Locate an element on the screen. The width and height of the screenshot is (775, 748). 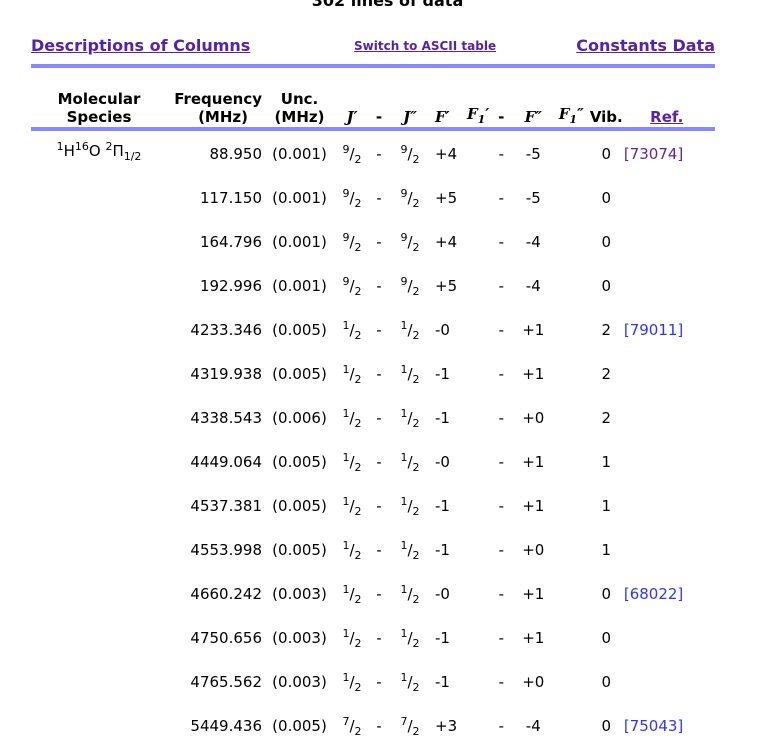
descriptions-link: Descriptions of Columns is located at coordinates (140, 45).